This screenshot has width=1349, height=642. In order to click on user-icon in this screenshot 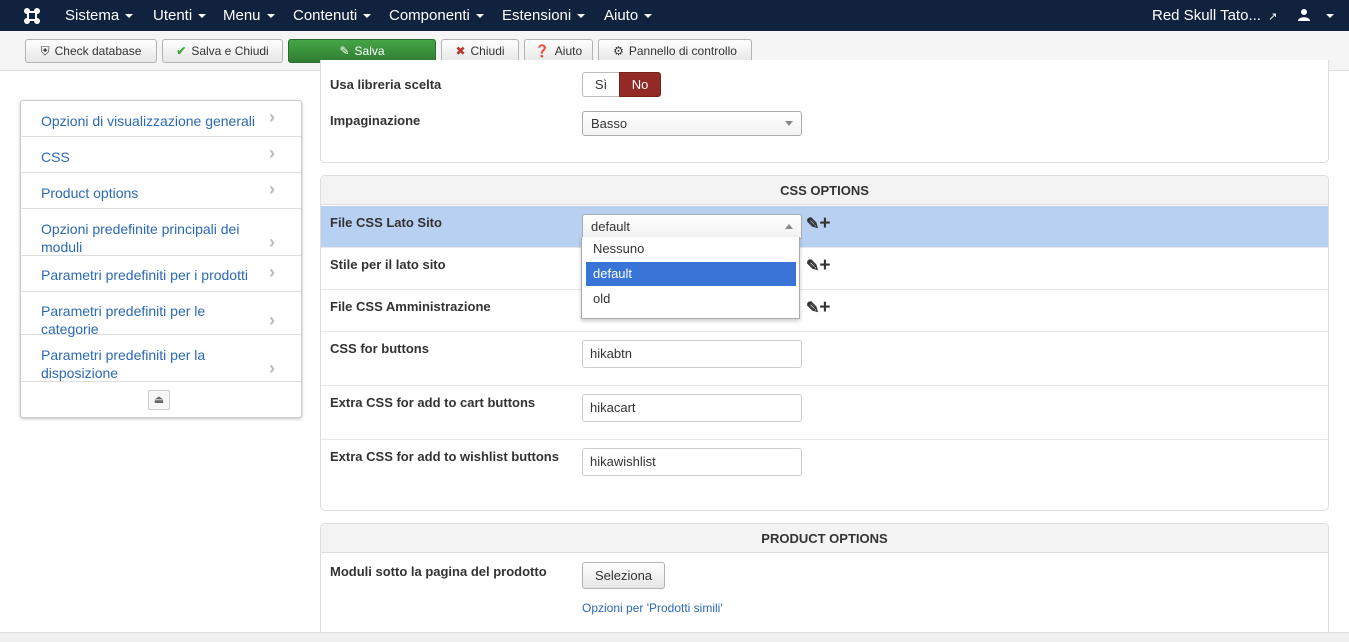, I will do `click(1304, 15)`.